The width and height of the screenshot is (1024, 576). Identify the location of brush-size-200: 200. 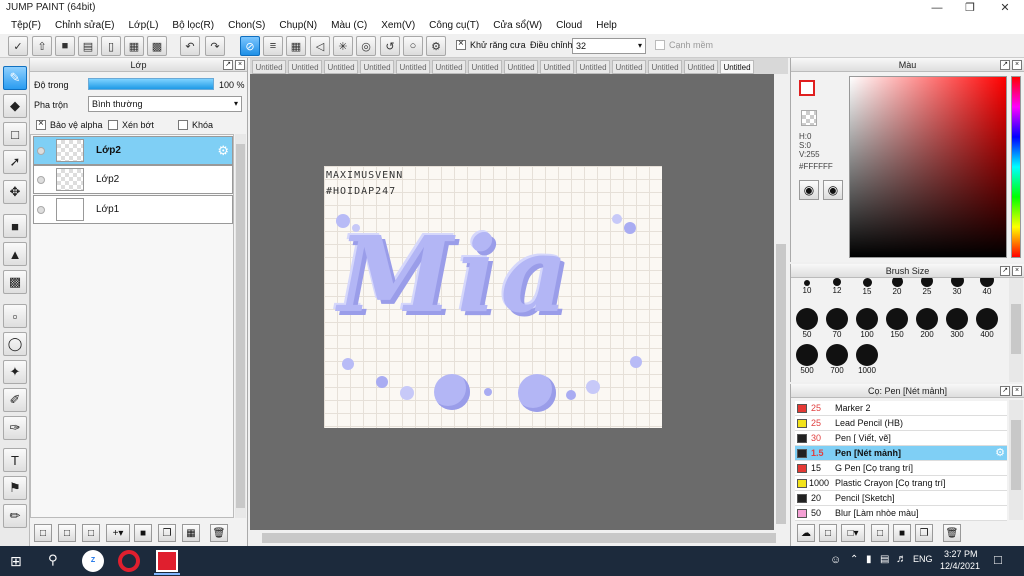
(927, 323).